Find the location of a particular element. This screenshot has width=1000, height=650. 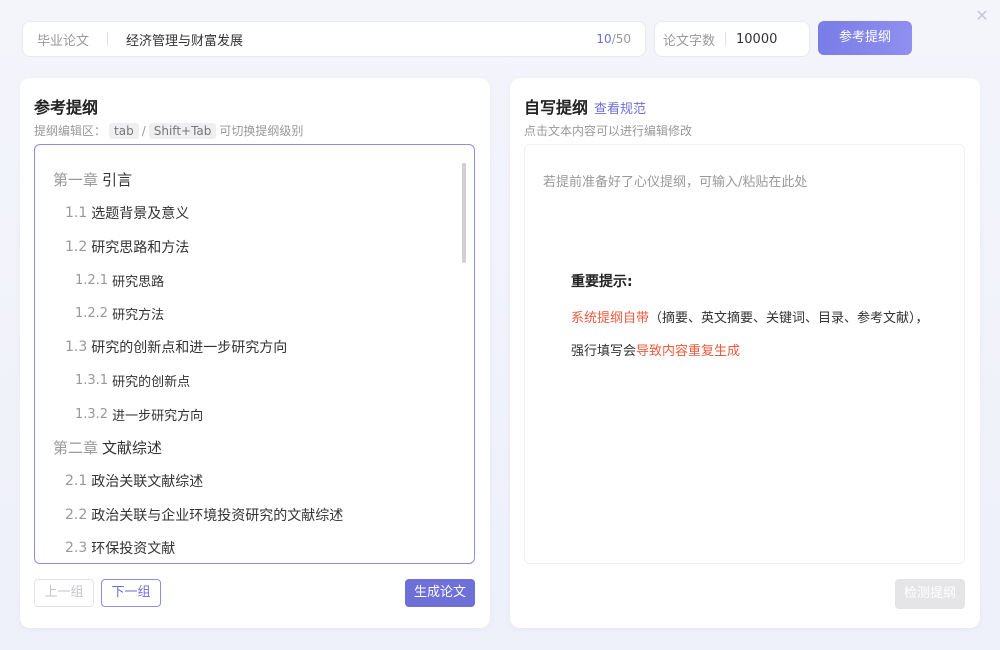

notice-line-1: 系统提纲自带（摘要、英文摘要、关键词、目录、参考文献）， is located at coordinates (750, 316).